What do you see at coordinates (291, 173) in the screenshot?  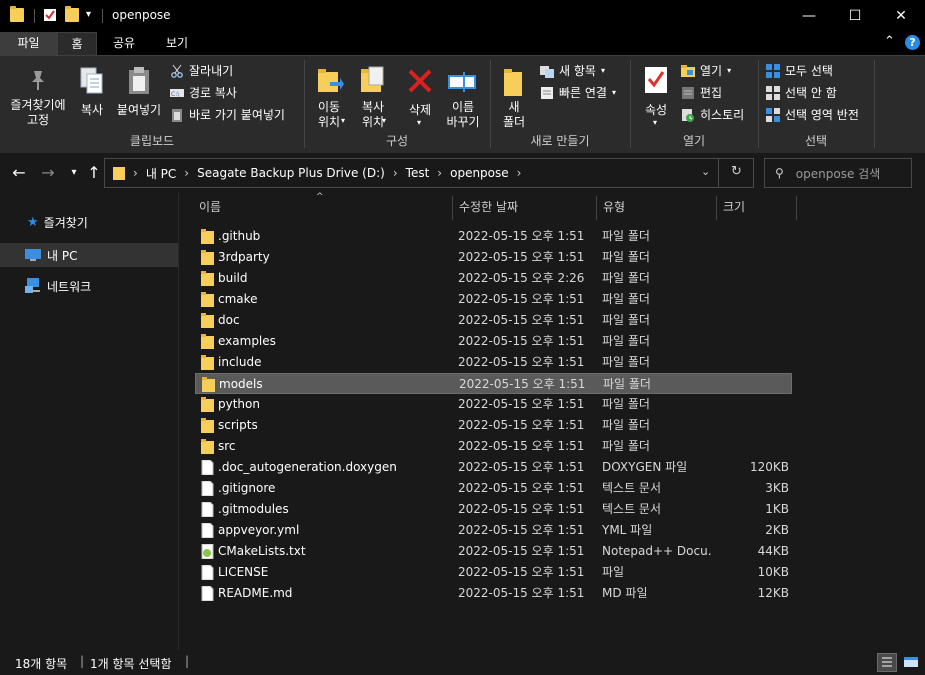 I see `breadcrumb-drive: Seagate Backup Plus Drive (D:)` at bounding box center [291, 173].